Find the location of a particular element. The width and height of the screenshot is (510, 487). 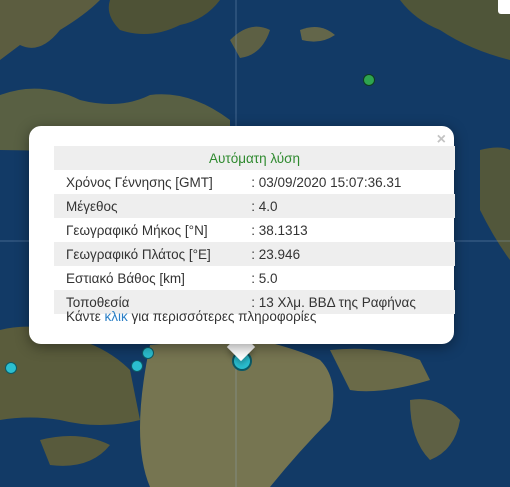

popup-title-row: Αυτόματη λύση is located at coordinates (254, 158).